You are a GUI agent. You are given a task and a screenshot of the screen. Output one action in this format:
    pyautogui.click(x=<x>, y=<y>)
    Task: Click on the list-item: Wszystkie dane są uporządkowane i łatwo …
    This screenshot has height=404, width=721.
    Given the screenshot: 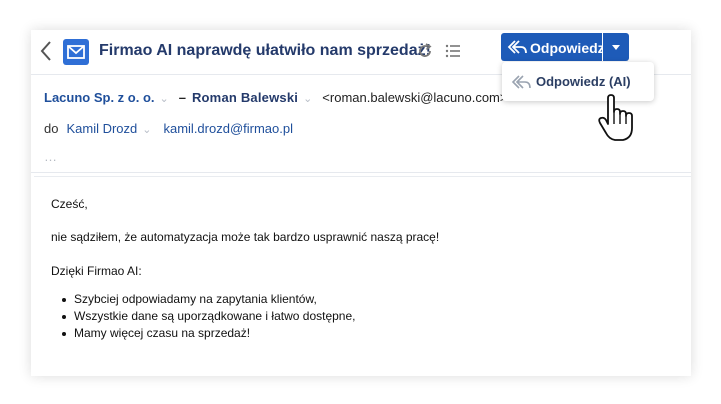 What is the action you would take?
    pyautogui.click(x=209, y=316)
    